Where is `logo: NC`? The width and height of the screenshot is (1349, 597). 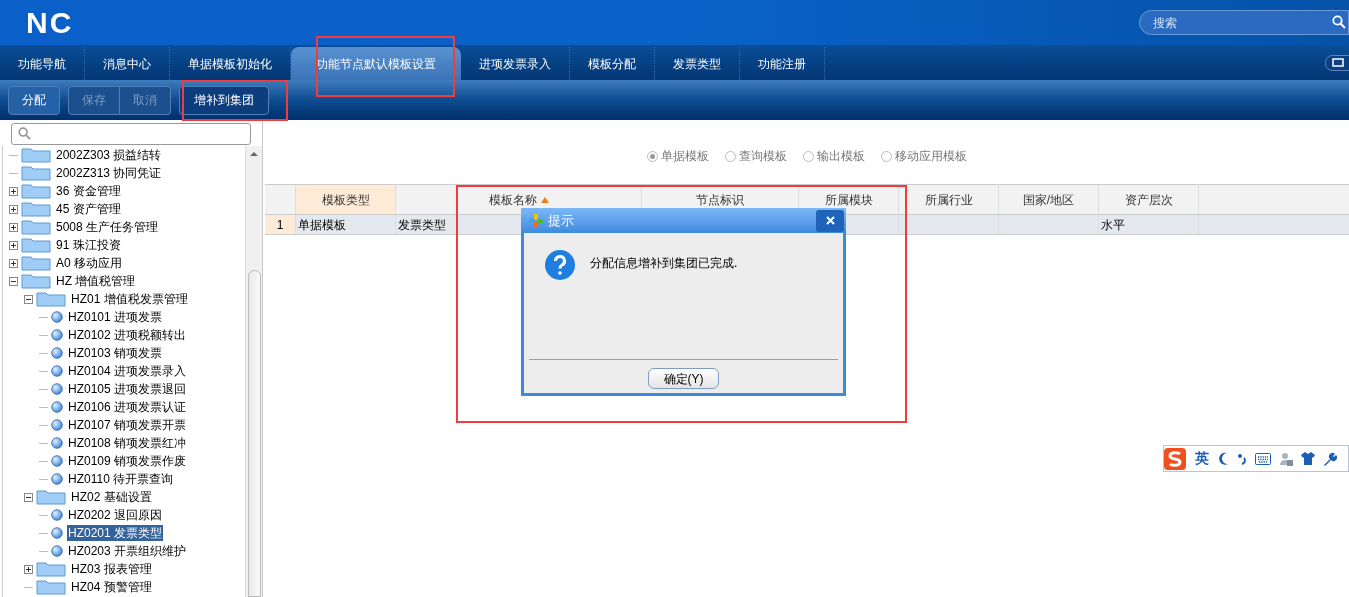 logo: NC is located at coordinates (50, 22).